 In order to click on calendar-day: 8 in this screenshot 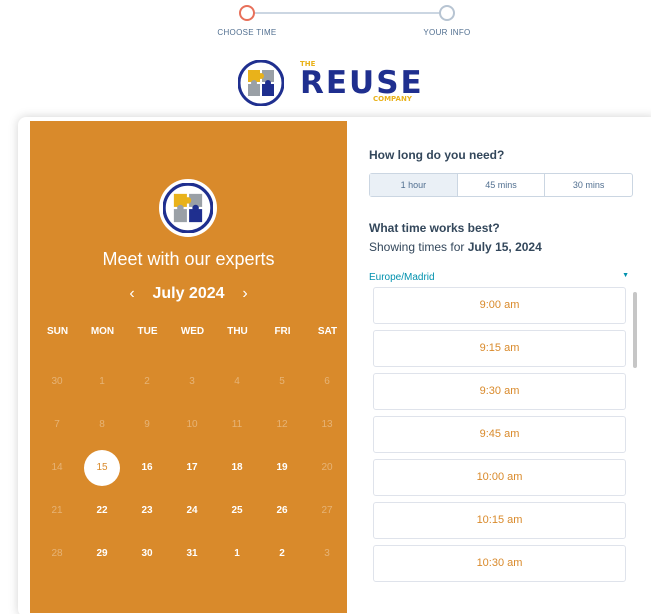, I will do `click(102, 424)`.